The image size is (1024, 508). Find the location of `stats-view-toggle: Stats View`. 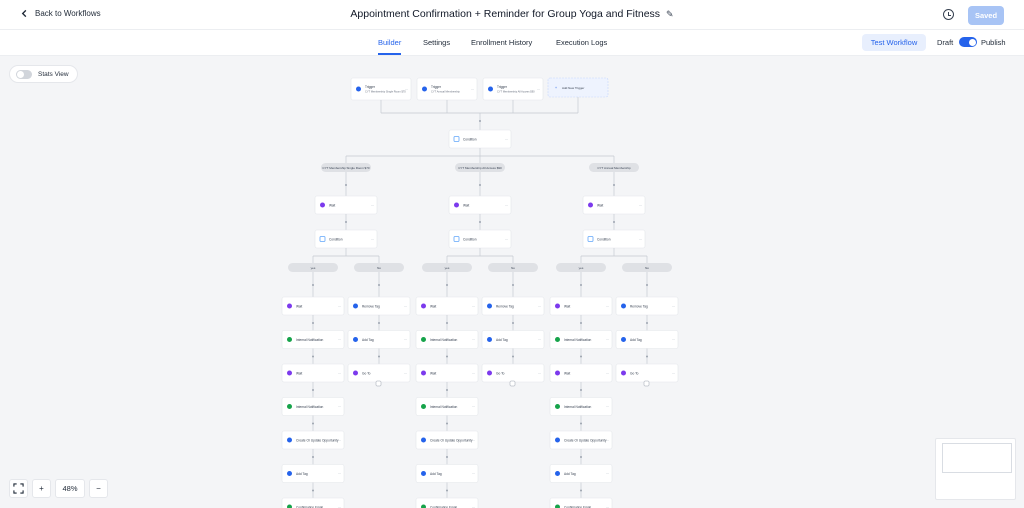

stats-view-toggle: Stats View is located at coordinates (43, 74).